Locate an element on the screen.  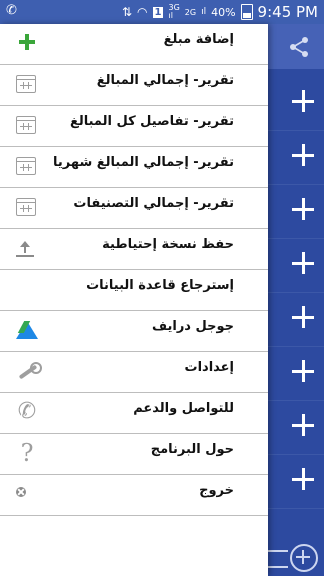
network-2g: 2G is located at coordinates (190, 12).